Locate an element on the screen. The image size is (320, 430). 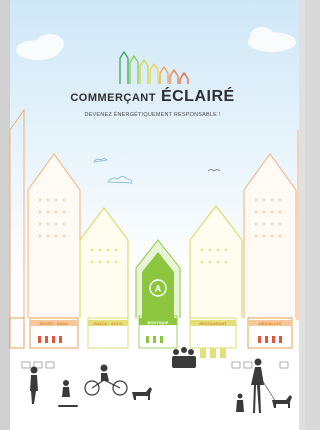
brand-title: COMMERÇANT ÉCLAIRÉ is located at coordinates (152, 97).